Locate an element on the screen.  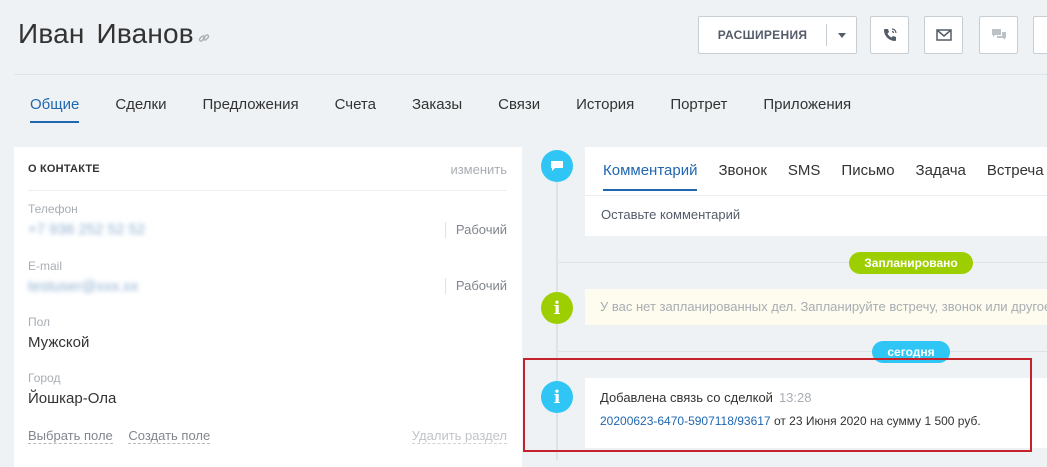
tab-sms: SMS is located at coordinates (804, 176).